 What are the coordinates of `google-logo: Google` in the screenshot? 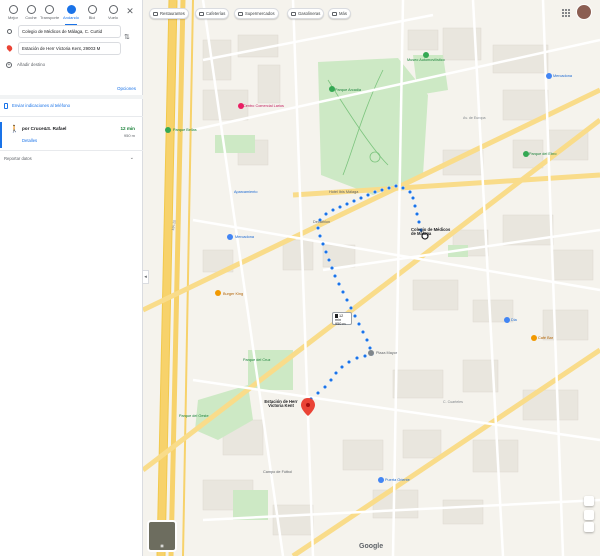 It's located at (371, 546).